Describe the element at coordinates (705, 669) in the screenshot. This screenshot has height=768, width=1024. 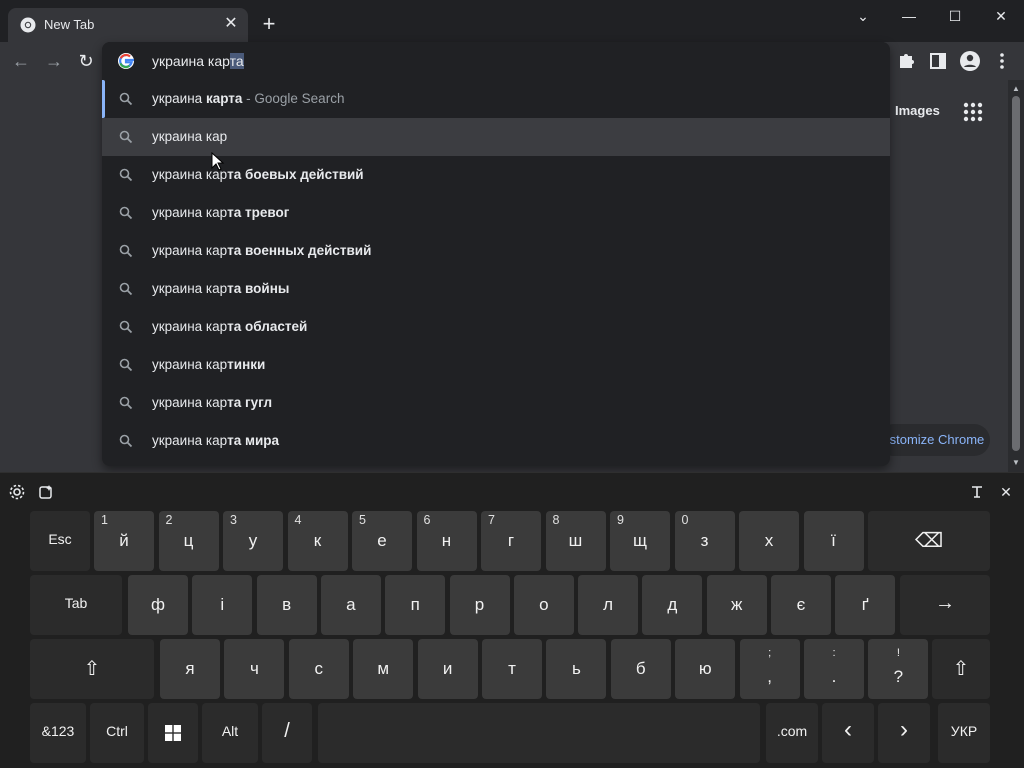
I see `key-ю: ю` at that location.